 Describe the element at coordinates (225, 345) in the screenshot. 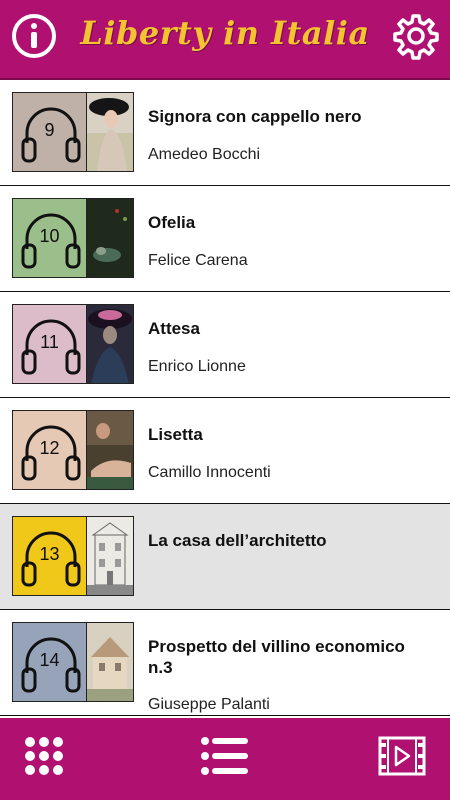

I see `list-item: 11 Attesa Enrico Lionne` at that location.